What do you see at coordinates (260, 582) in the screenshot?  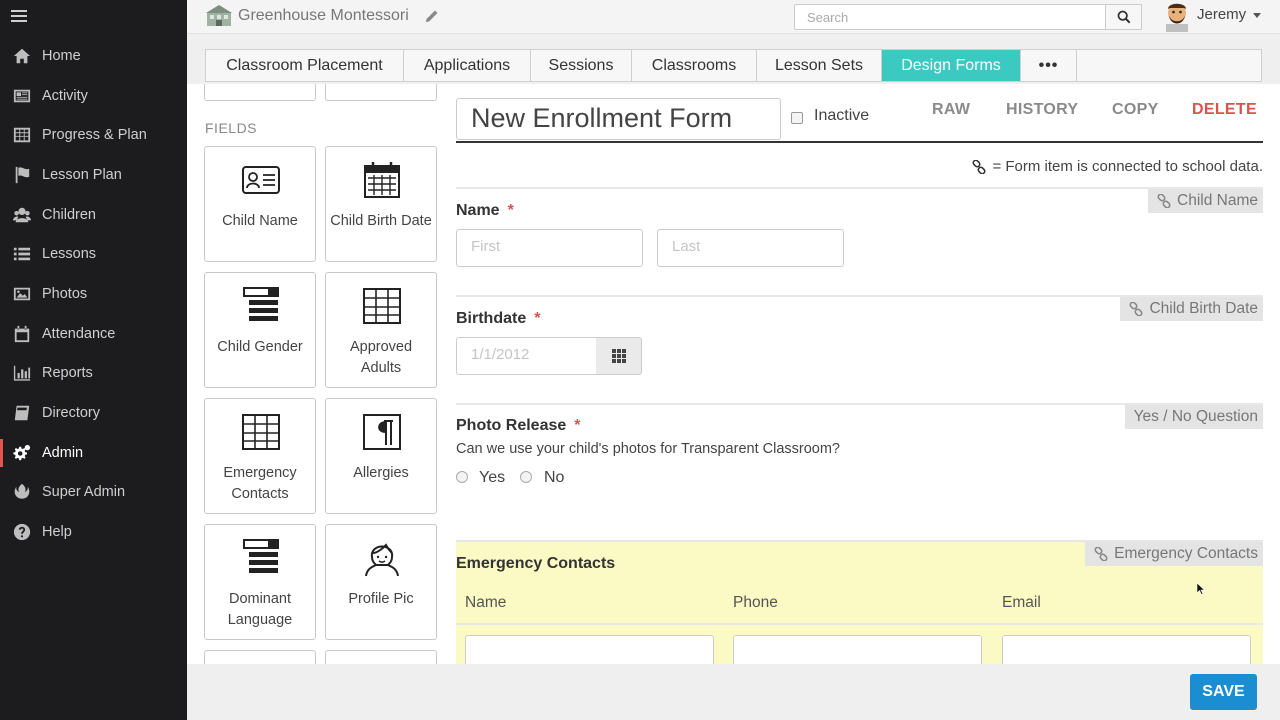 I see `field-card-dominant-language: Dominant Language` at bounding box center [260, 582].